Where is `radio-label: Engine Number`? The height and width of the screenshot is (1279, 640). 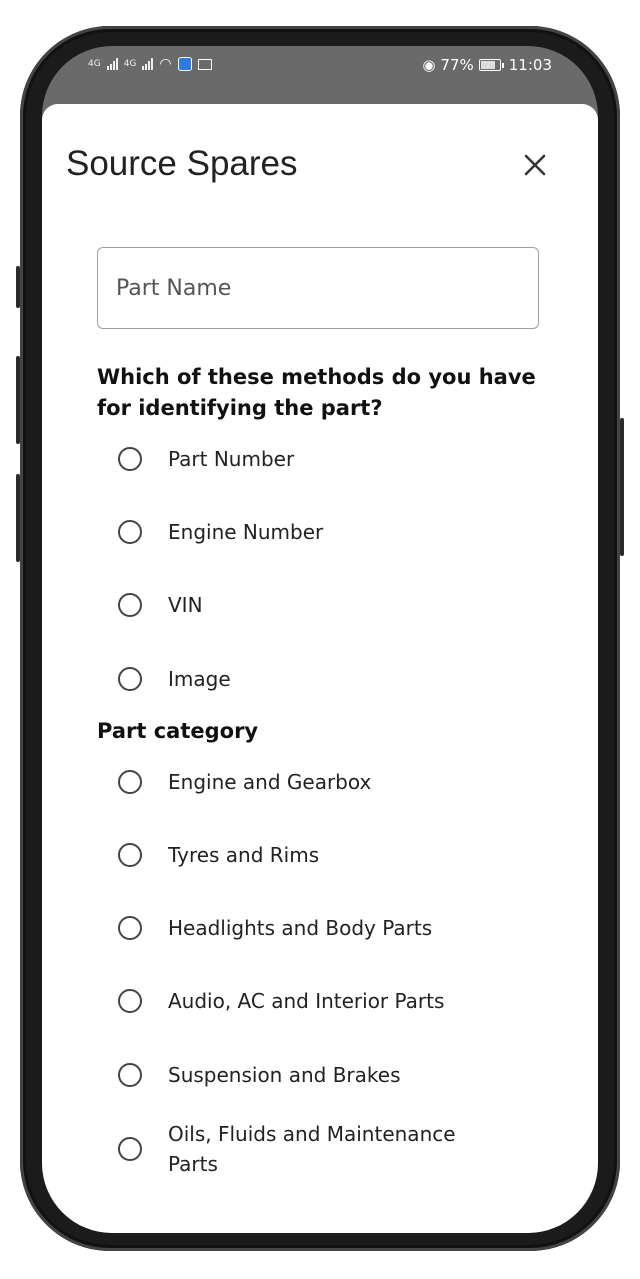 radio-label: Engine Number is located at coordinates (246, 532).